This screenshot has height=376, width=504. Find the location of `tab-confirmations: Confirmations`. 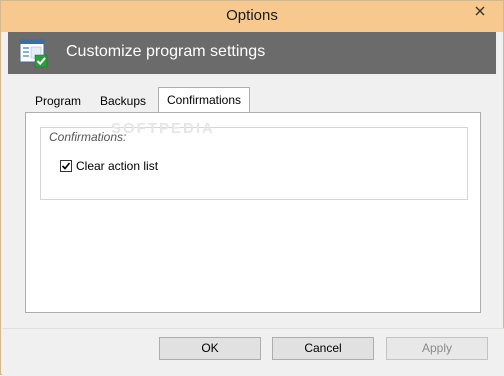

tab-confirmations: Confirmations is located at coordinates (204, 100).